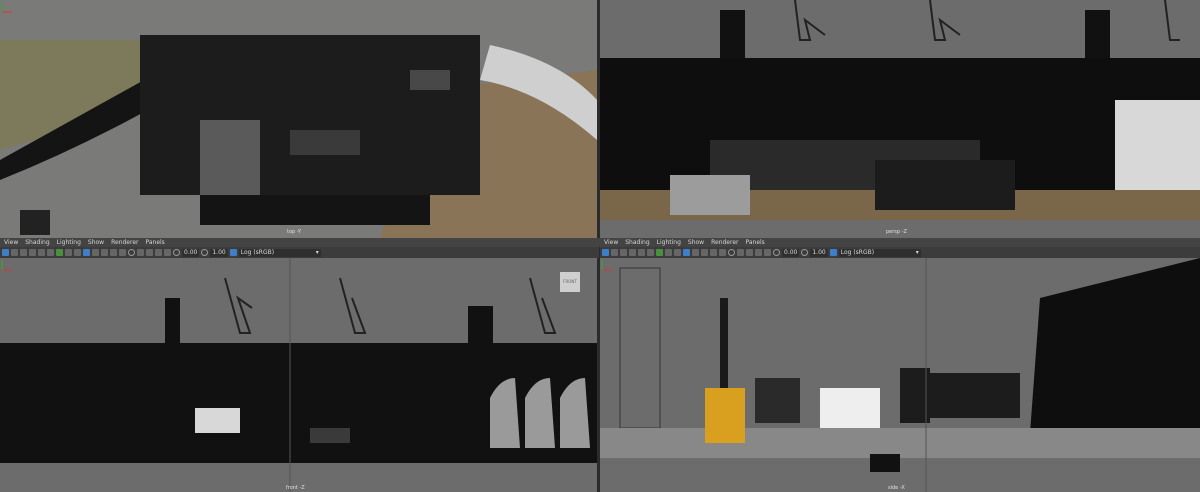  Describe the element at coordinates (294, 232) in the screenshot. I see `camera-label: top -Y` at that location.